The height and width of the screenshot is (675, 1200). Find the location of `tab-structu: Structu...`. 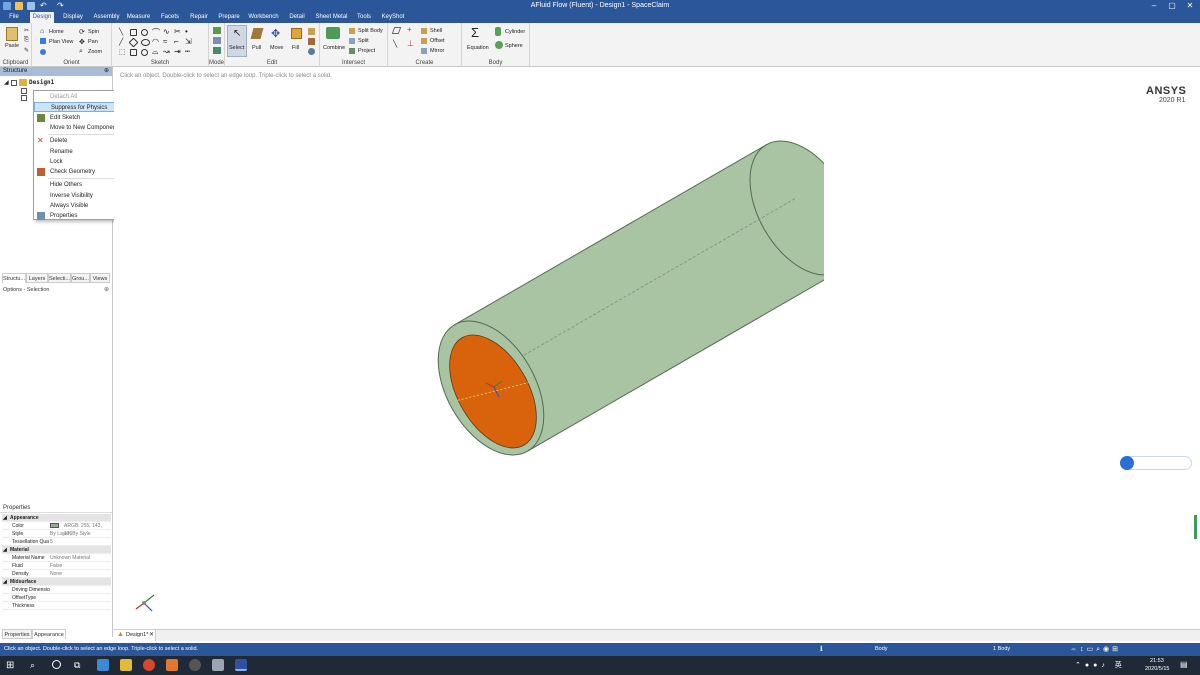

tab-structu: Structu... is located at coordinates (14, 278).